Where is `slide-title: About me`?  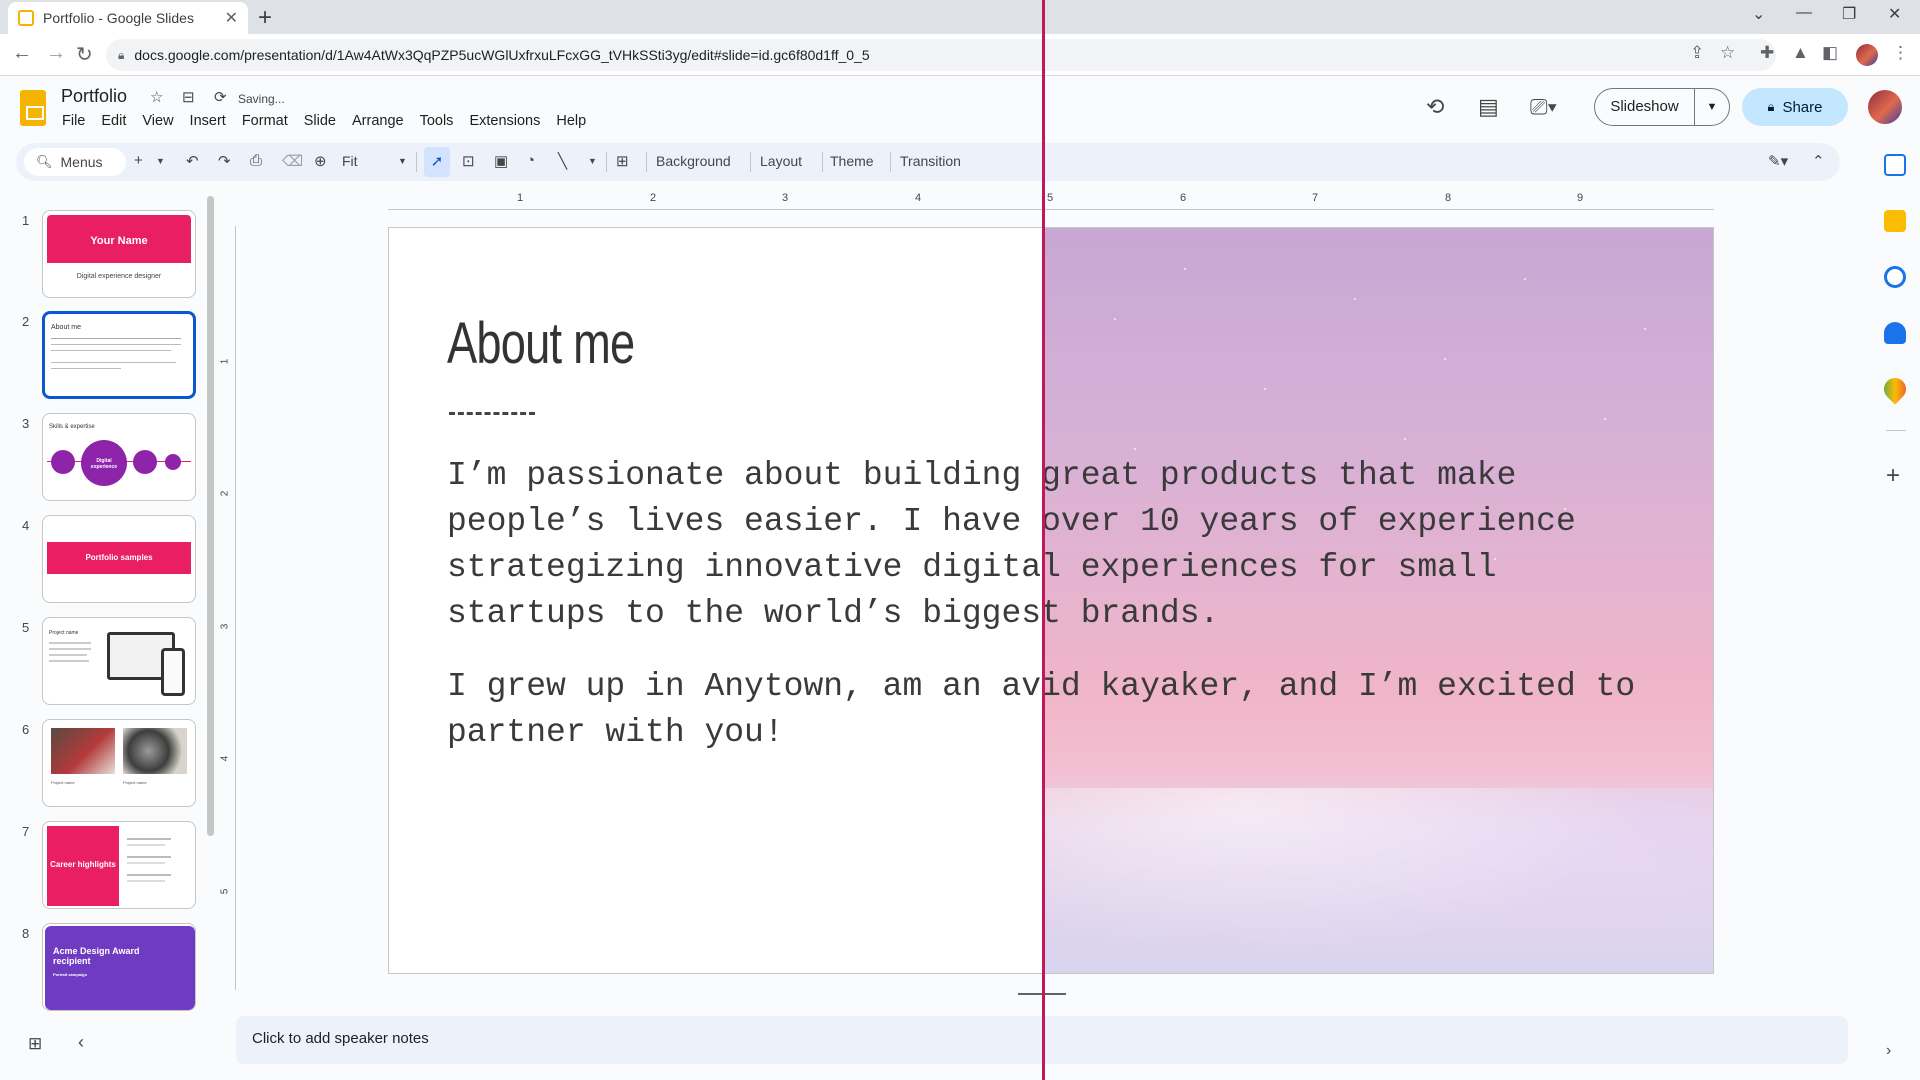 slide-title: About me is located at coordinates (541, 343).